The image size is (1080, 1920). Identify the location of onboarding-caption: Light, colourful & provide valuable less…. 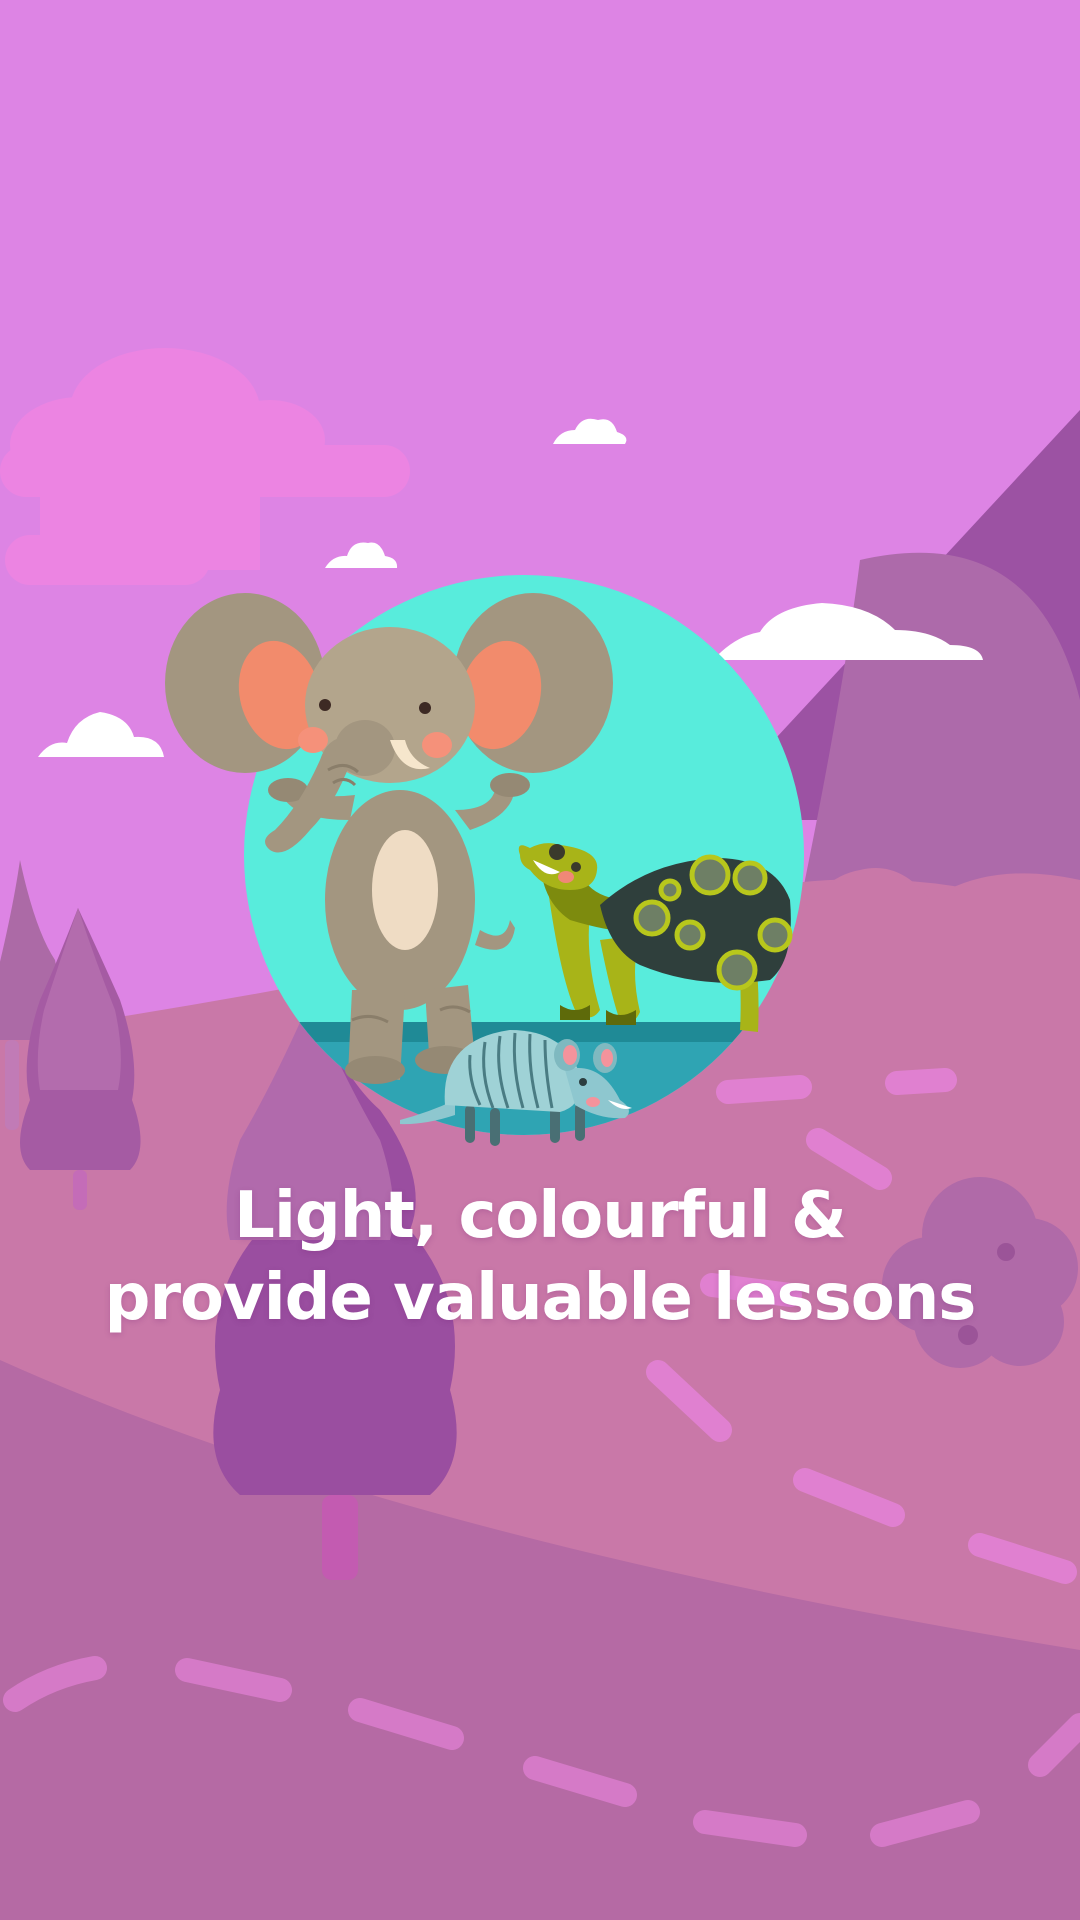
(540, 1257).